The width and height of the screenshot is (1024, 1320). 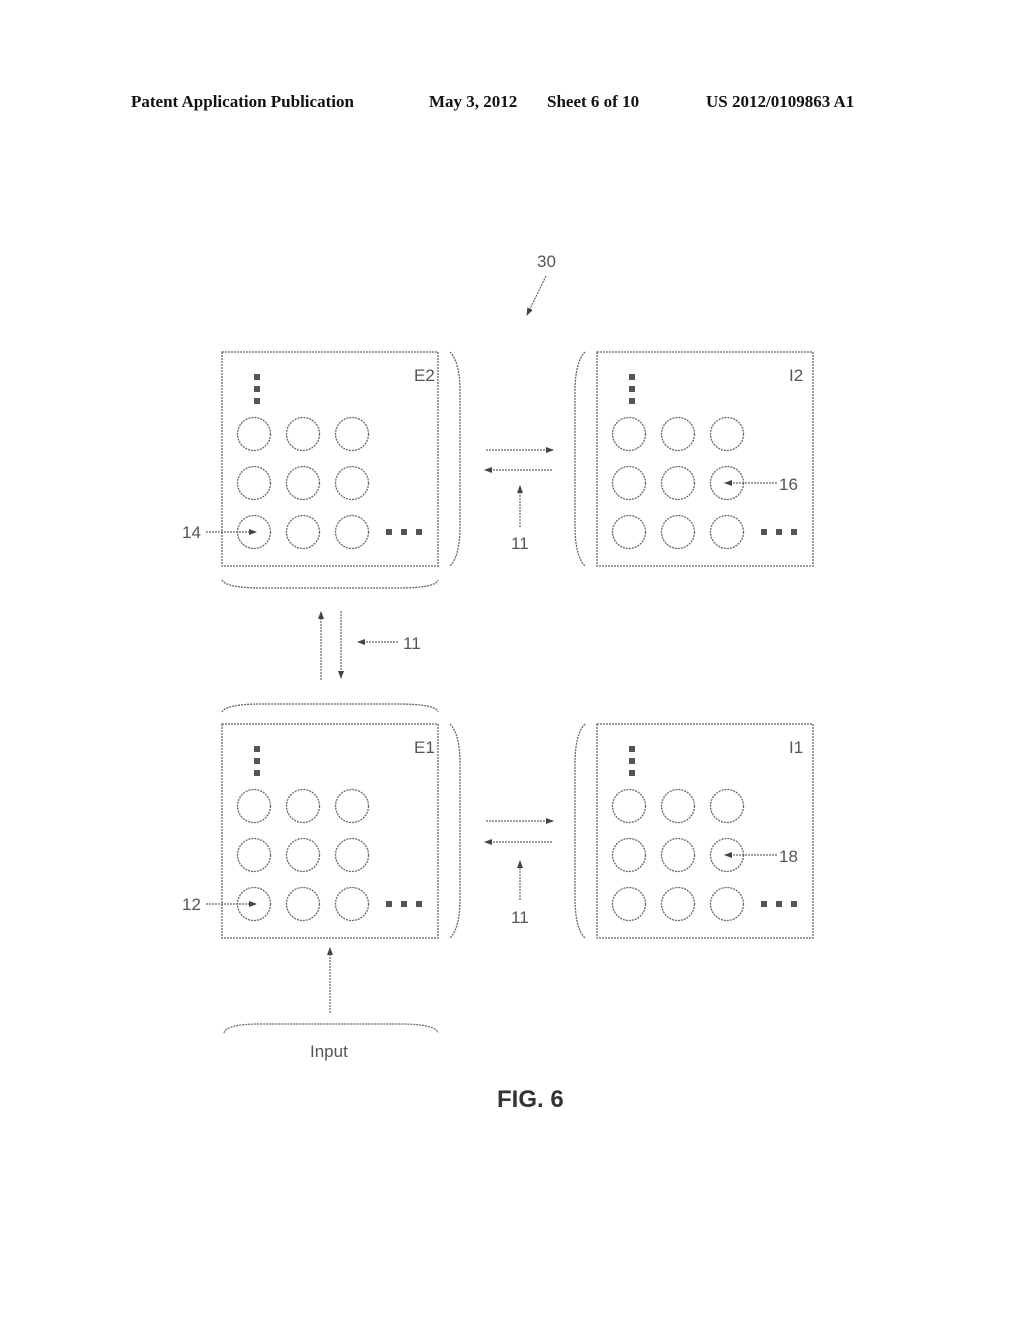 I want to click on reference-arrow, so click(x=536, y=295).